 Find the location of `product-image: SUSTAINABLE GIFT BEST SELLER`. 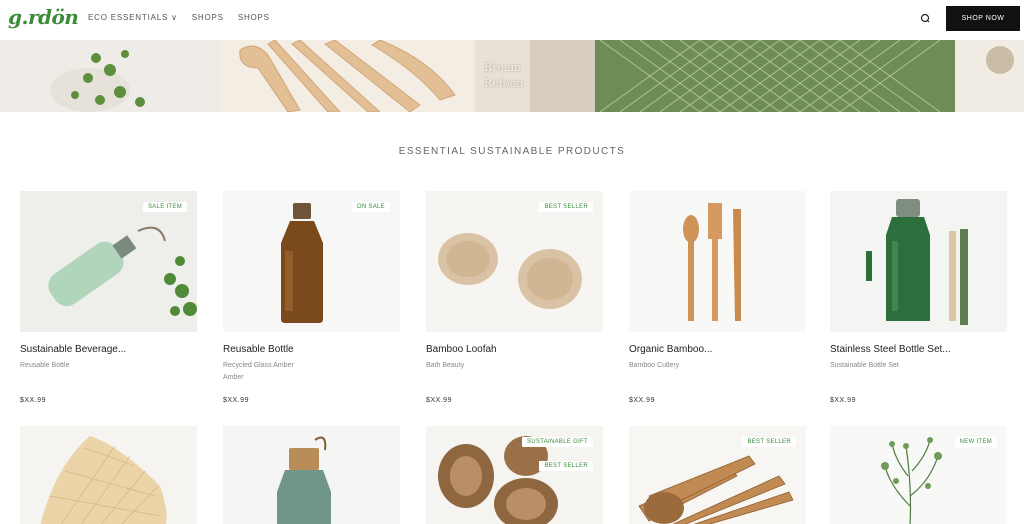

product-image: SUSTAINABLE GIFT BEST SELLER is located at coordinates (514, 475).